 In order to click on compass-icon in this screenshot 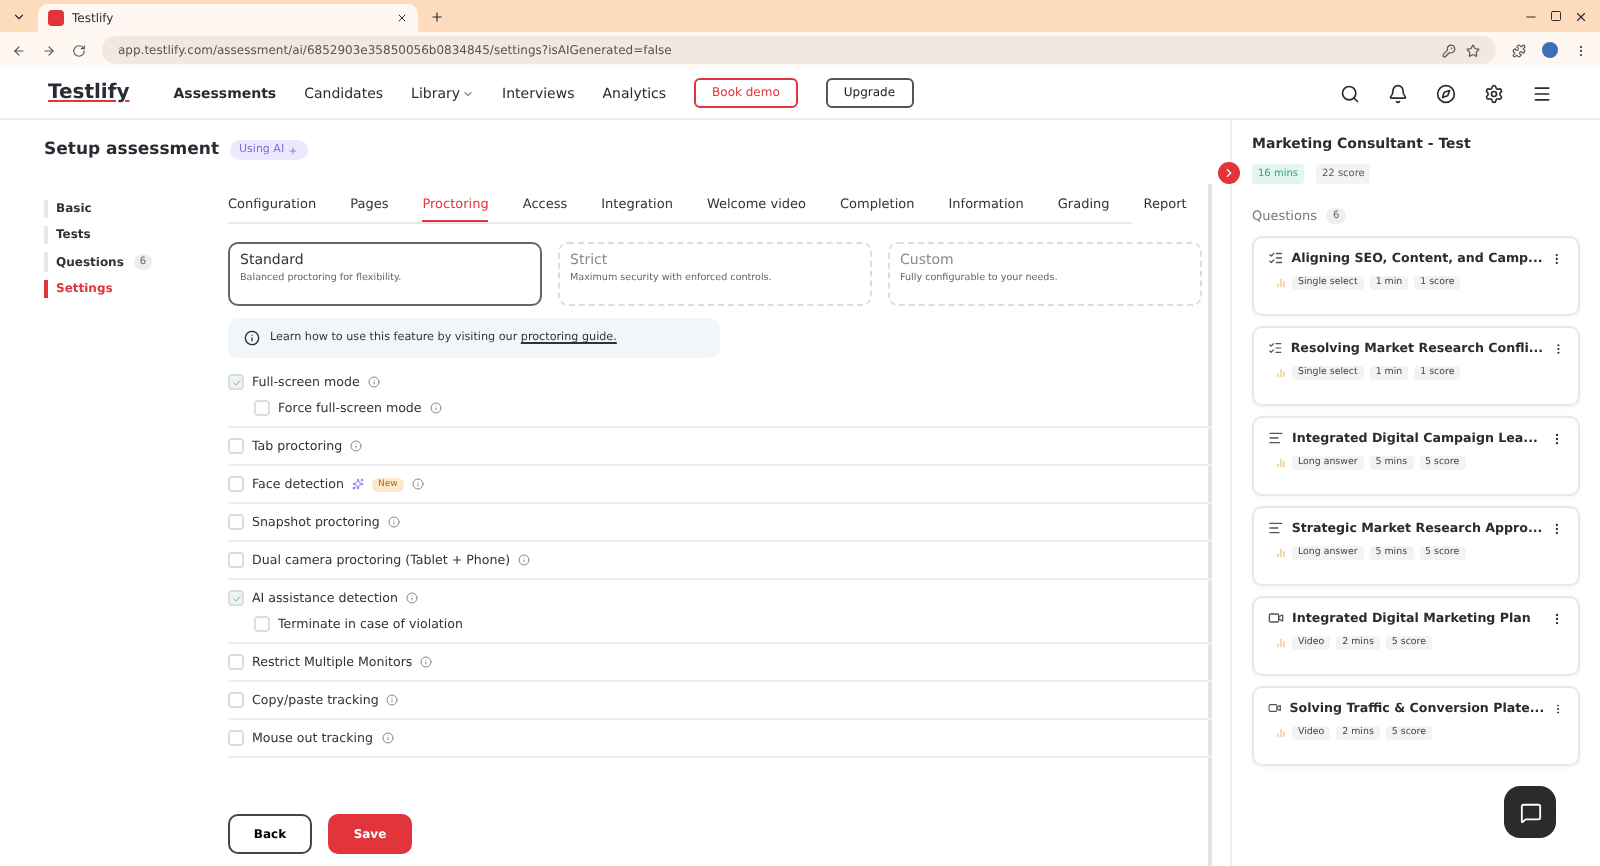, I will do `click(1446, 93)`.